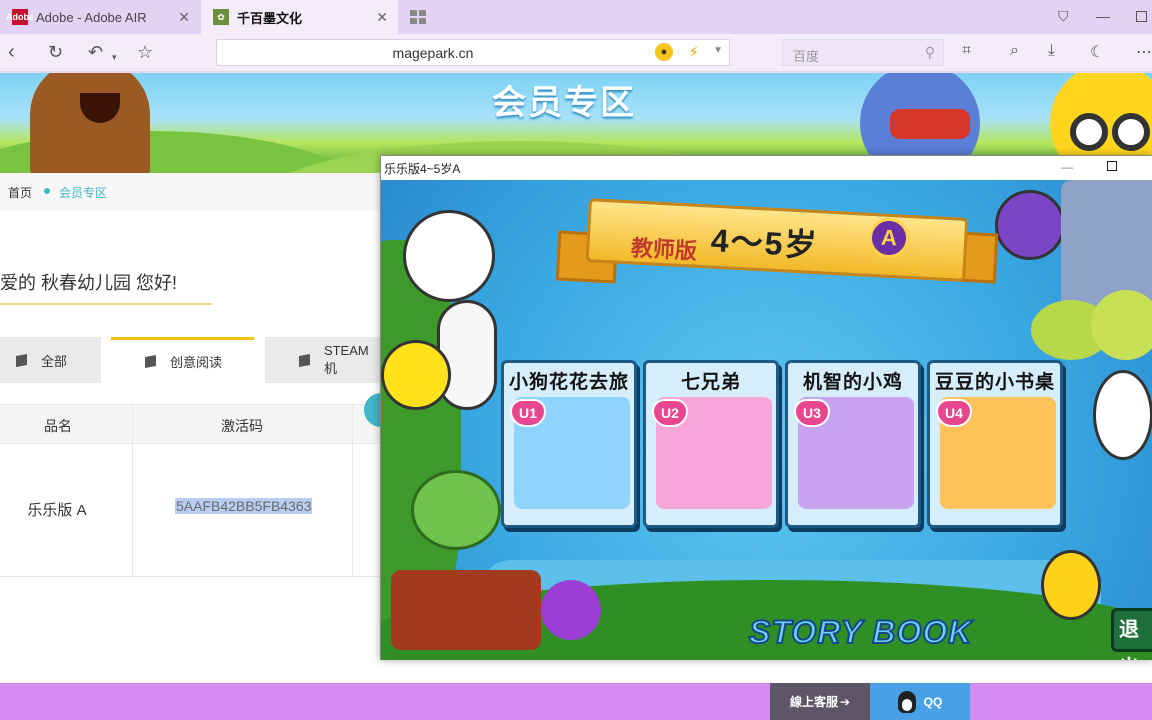 The height and width of the screenshot is (720, 1152). I want to click on tab-label: Adobe - Adobe AIR, so click(91, 17).